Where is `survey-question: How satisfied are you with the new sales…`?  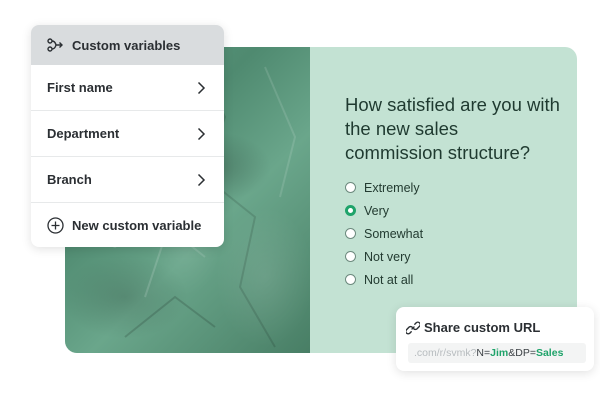 survey-question: How satisfied are you with the new sales… is located at coordinates (452, 128).